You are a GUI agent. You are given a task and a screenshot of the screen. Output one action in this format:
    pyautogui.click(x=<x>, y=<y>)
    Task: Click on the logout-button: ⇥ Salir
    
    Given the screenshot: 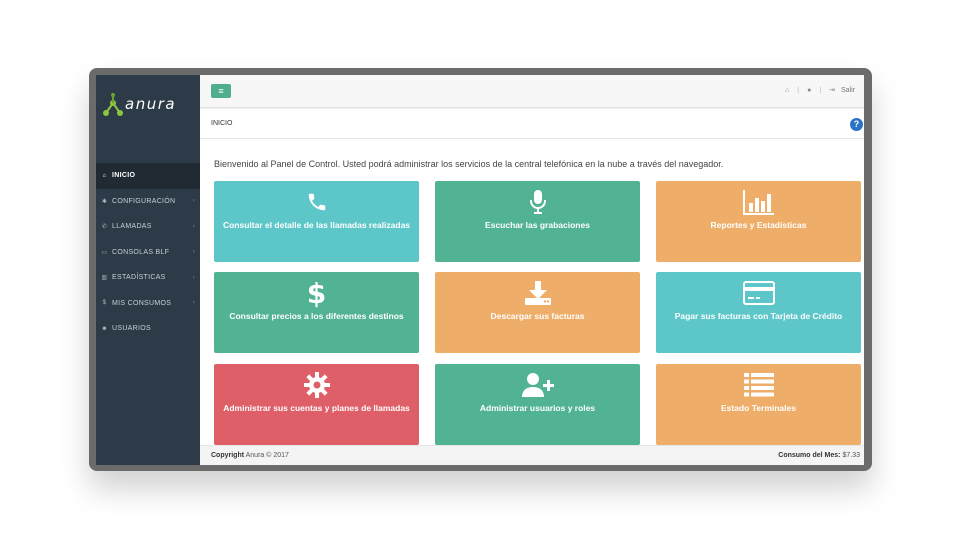 What is the action you would take?
    pyautogui.click(x=842, y=90)
    